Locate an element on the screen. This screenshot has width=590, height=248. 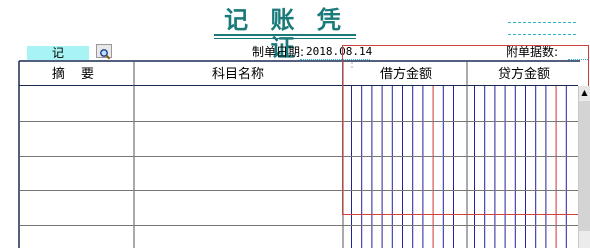
column-header-credit: 贷方金额 is located at coordinates (523, 74).